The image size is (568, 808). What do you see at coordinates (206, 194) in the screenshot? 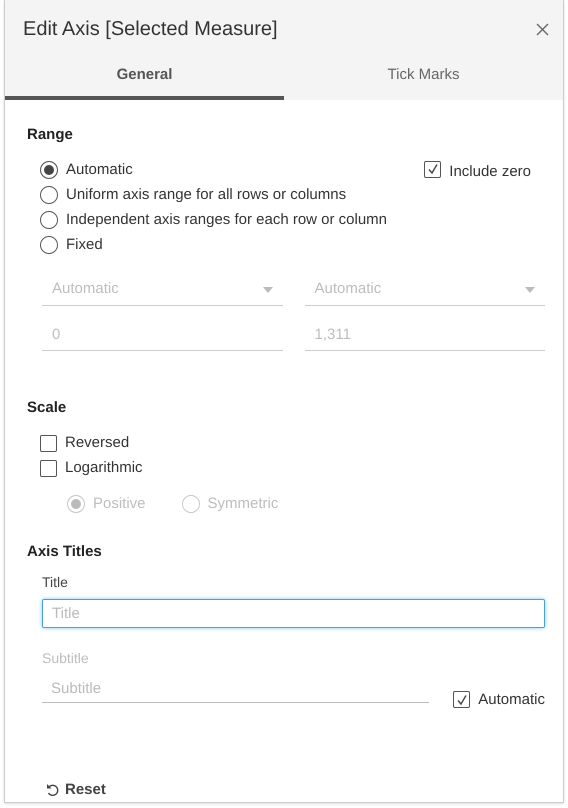
I see `option-label: Uniform axis range for all rows or columns` at bounding box center [206, 194].